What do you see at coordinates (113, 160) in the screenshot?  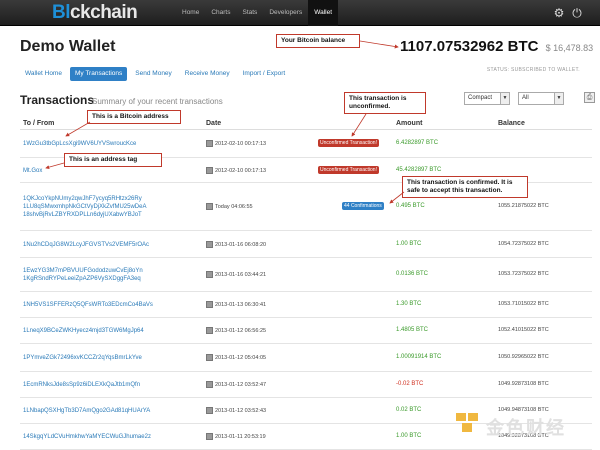 I see `callout-tag: This is an address tag` at bounding box center [113, 160].